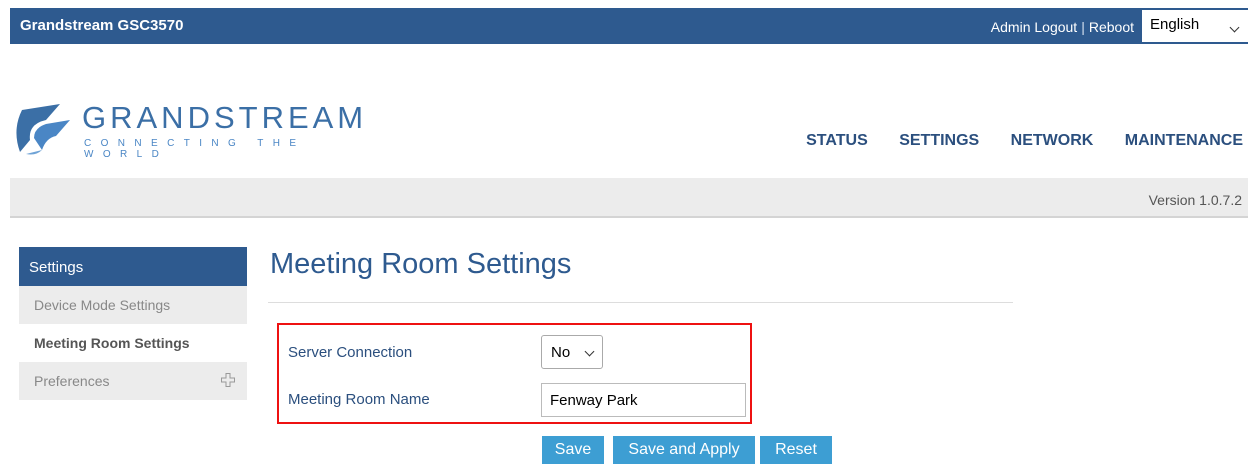  I want to click on nav-settings: SETTINGS, so click(939, 140).